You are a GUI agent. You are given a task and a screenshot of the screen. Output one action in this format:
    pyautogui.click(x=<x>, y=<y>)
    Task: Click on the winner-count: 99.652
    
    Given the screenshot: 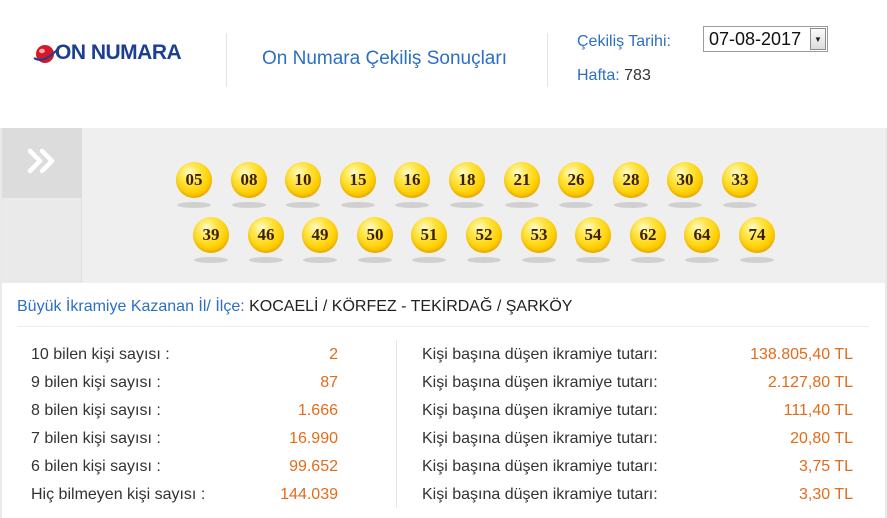 What is the action you would take?
    pyautogui.click(x=313, y=466)
    